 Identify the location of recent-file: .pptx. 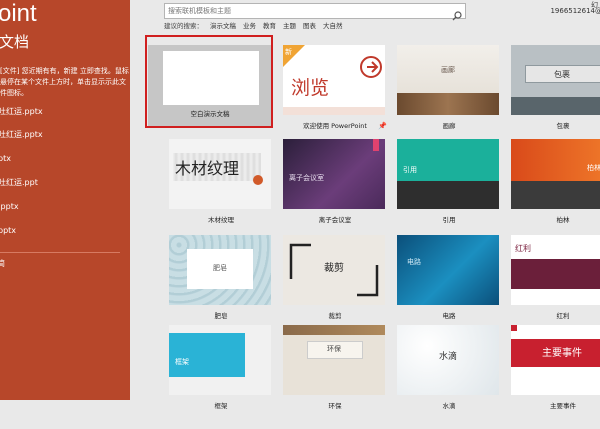
(64, 207).